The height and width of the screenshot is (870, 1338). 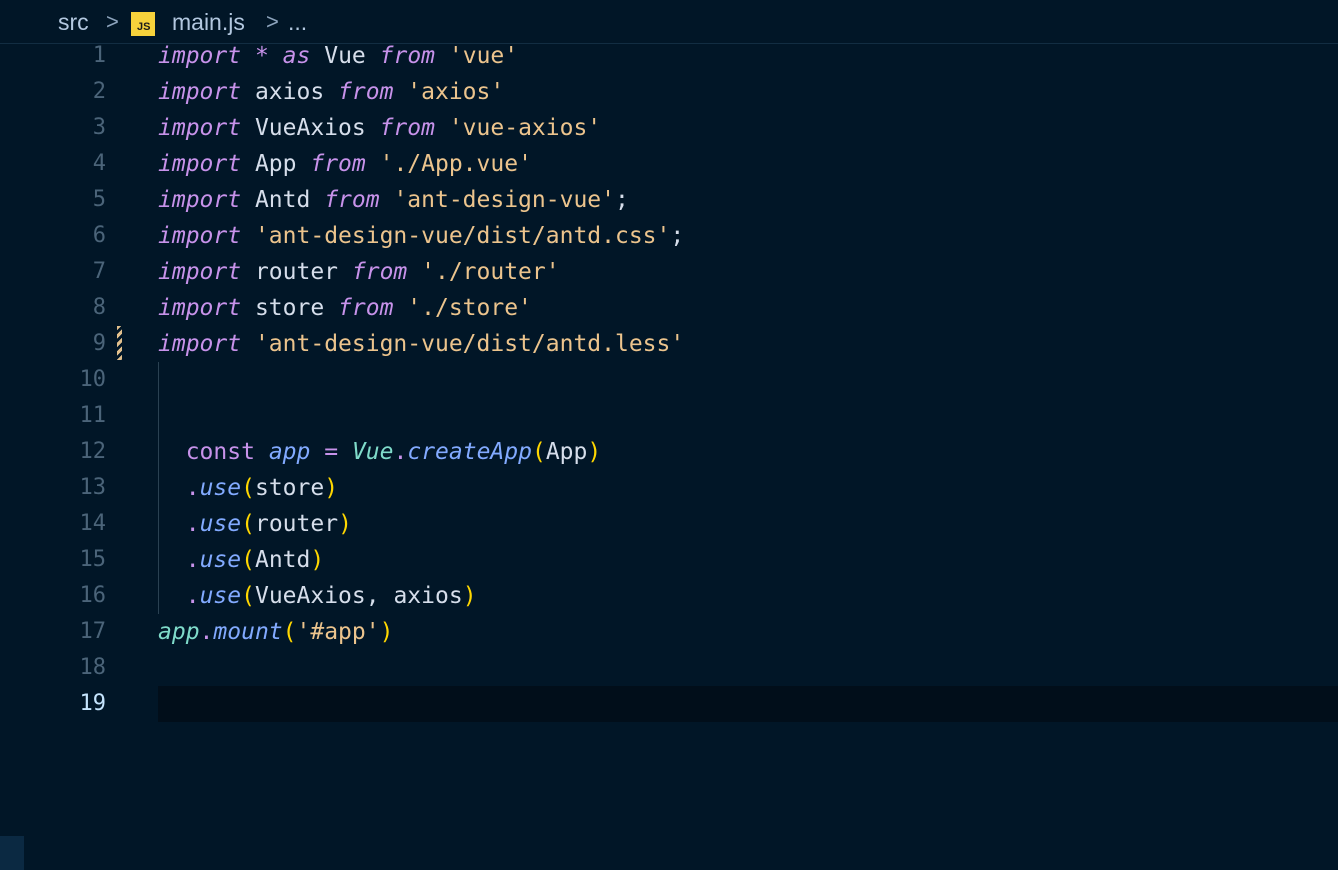 I want to click on line-number: 9, so click(x=66, y=344).